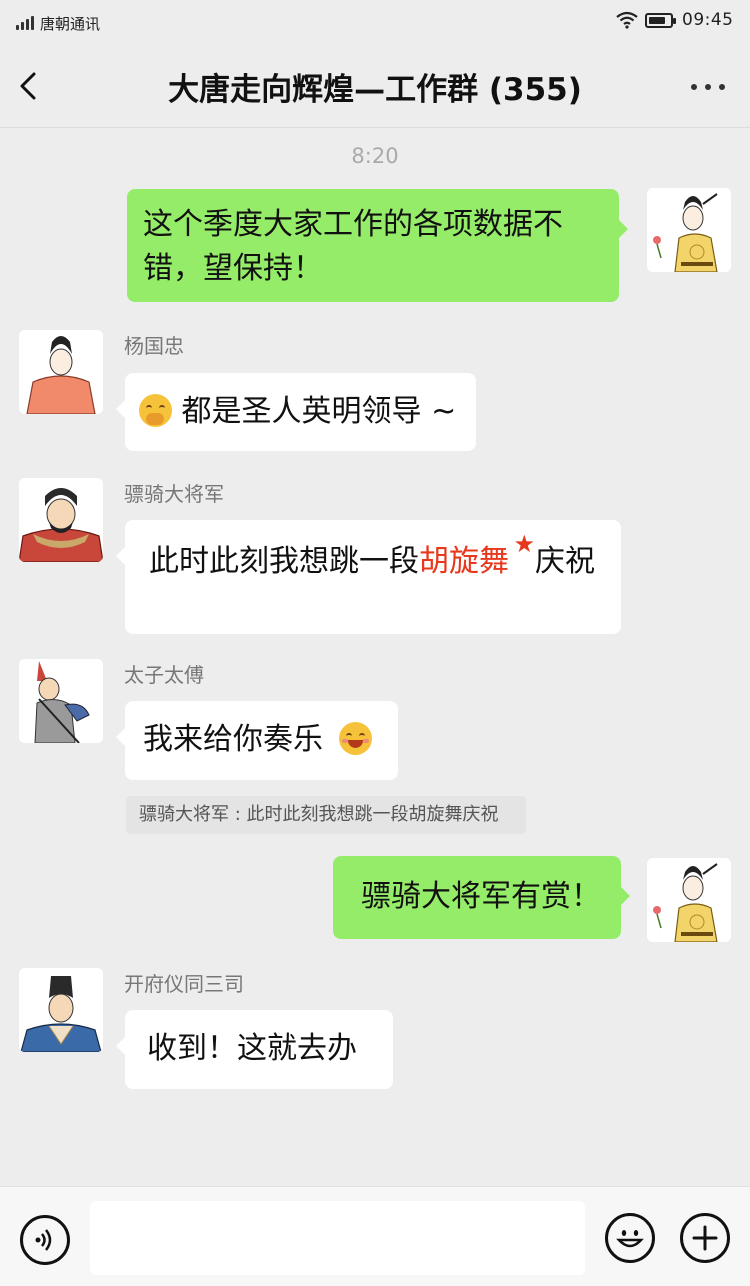 This screenshot has width=750, height=1286. I want to click on grinning-face-emoji, so click(355, 738).